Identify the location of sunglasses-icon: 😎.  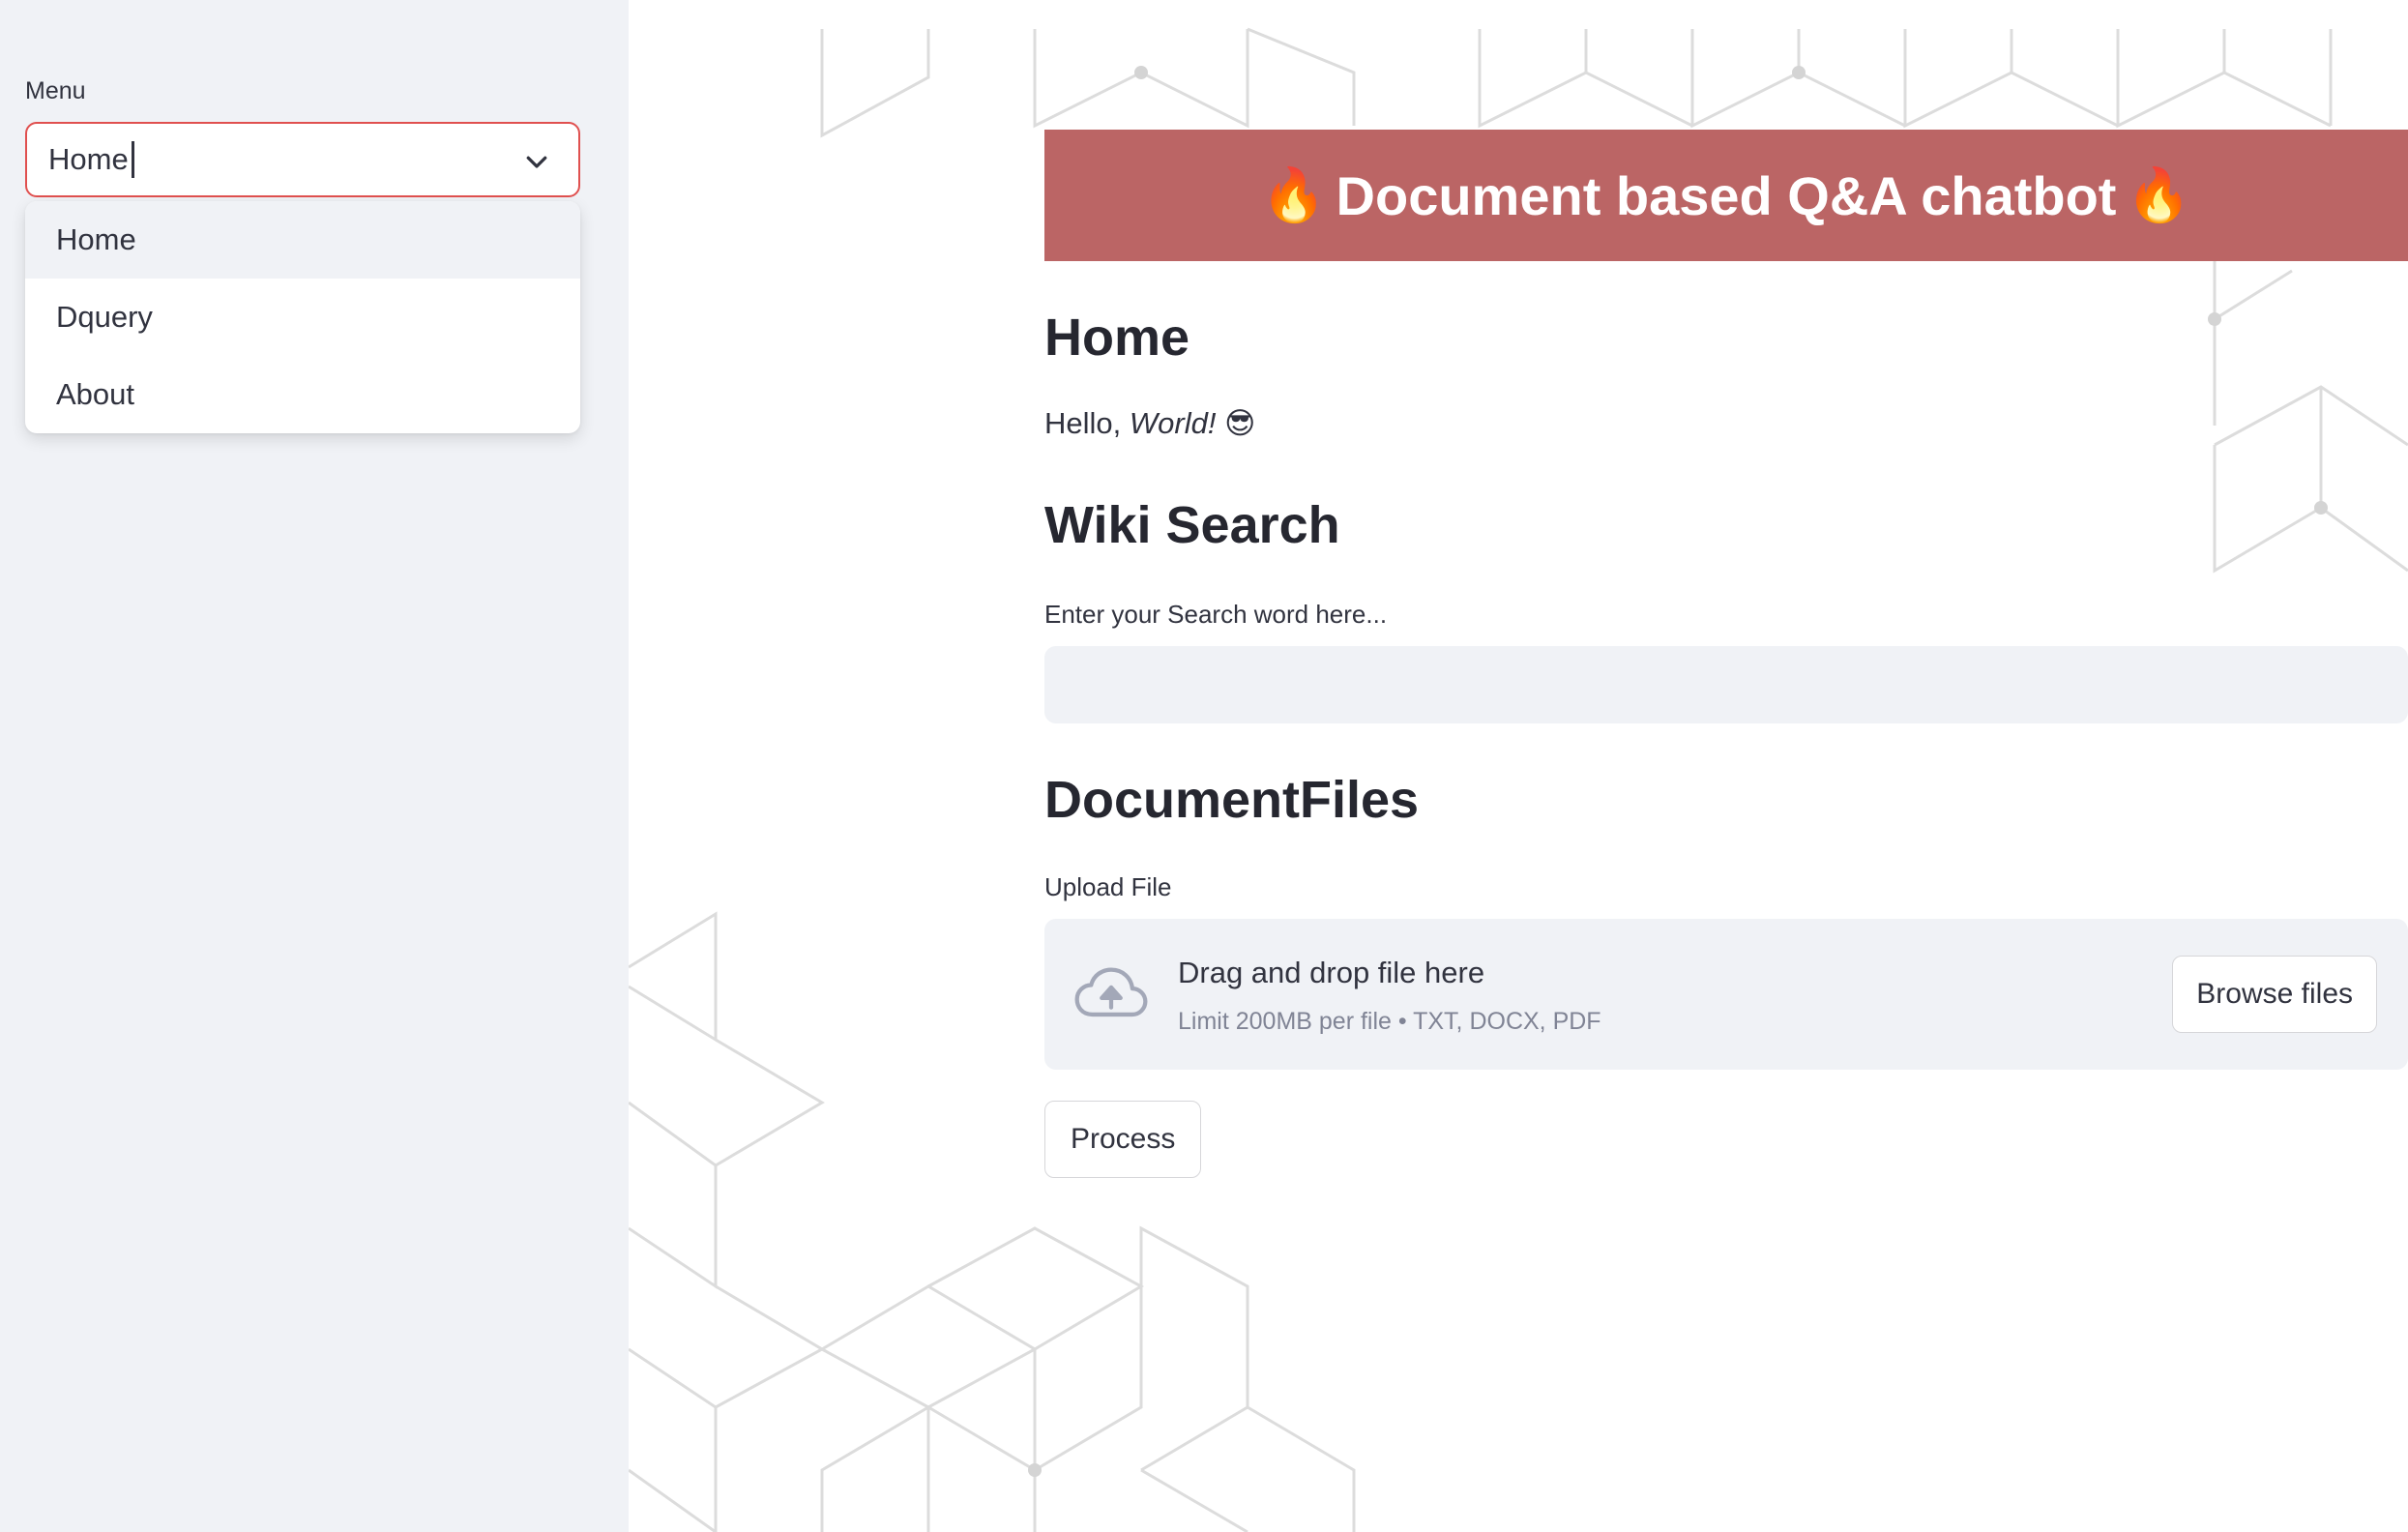
(1240, 423).